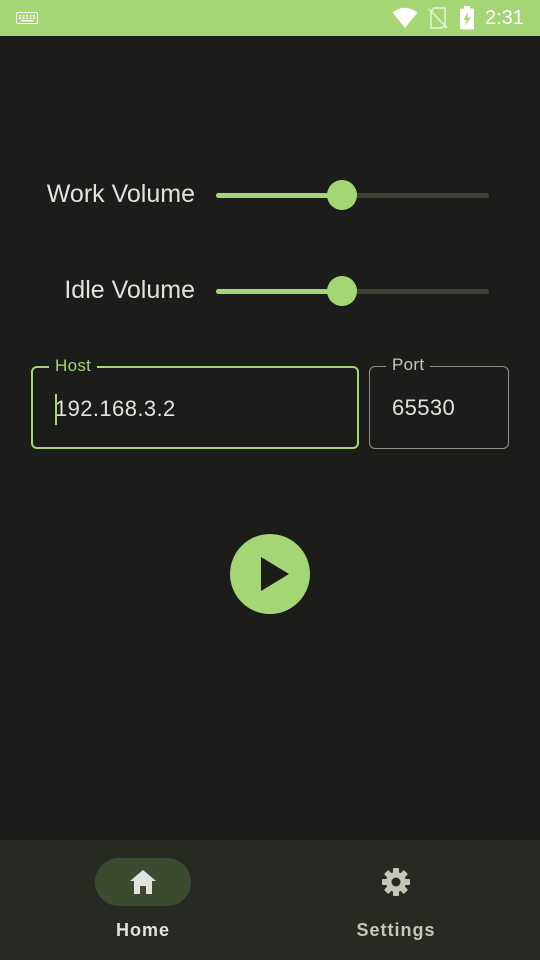  What do you see at coordinates (56, 409) in the screenshot?
I see `text-cursor` at bounding box center [56, 409].